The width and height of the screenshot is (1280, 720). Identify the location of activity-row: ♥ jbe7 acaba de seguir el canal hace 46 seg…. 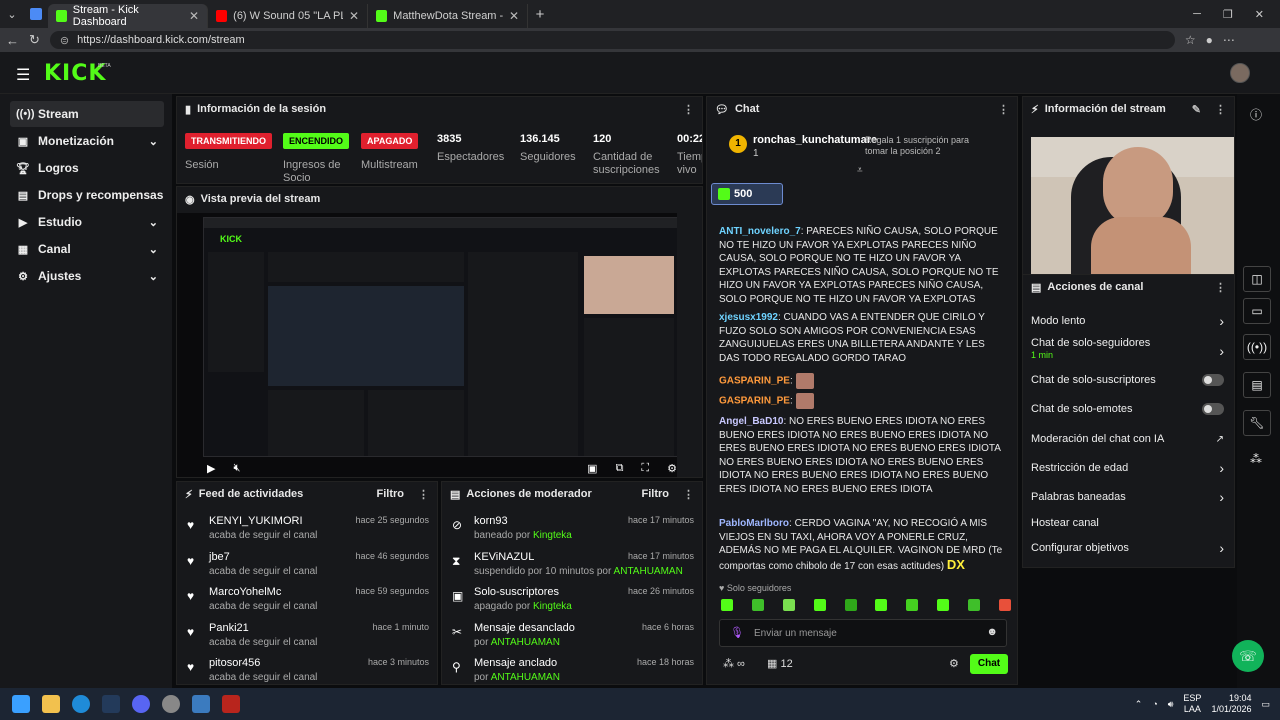
(307, 566).